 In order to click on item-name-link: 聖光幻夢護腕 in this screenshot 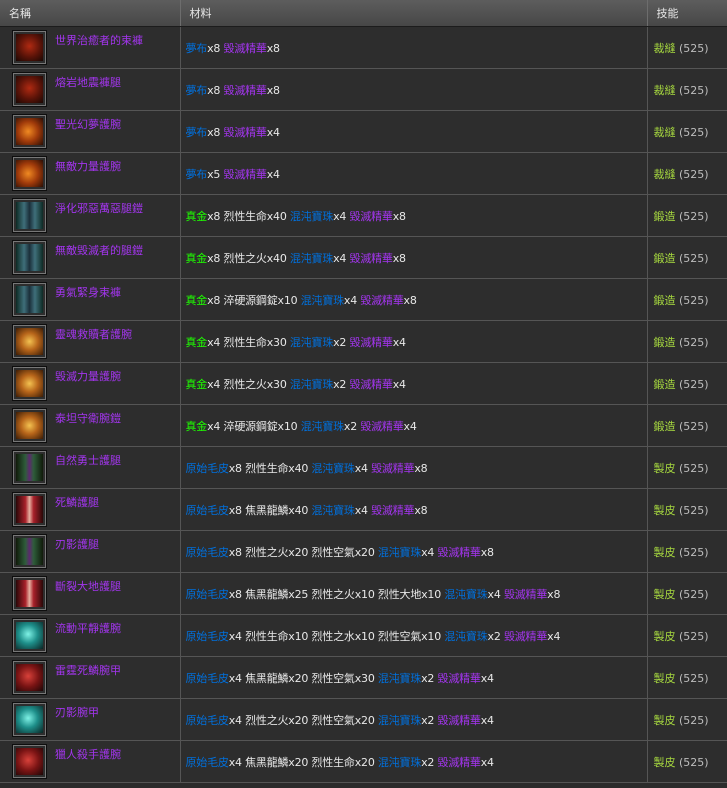, I will do `click(88, 124)`.